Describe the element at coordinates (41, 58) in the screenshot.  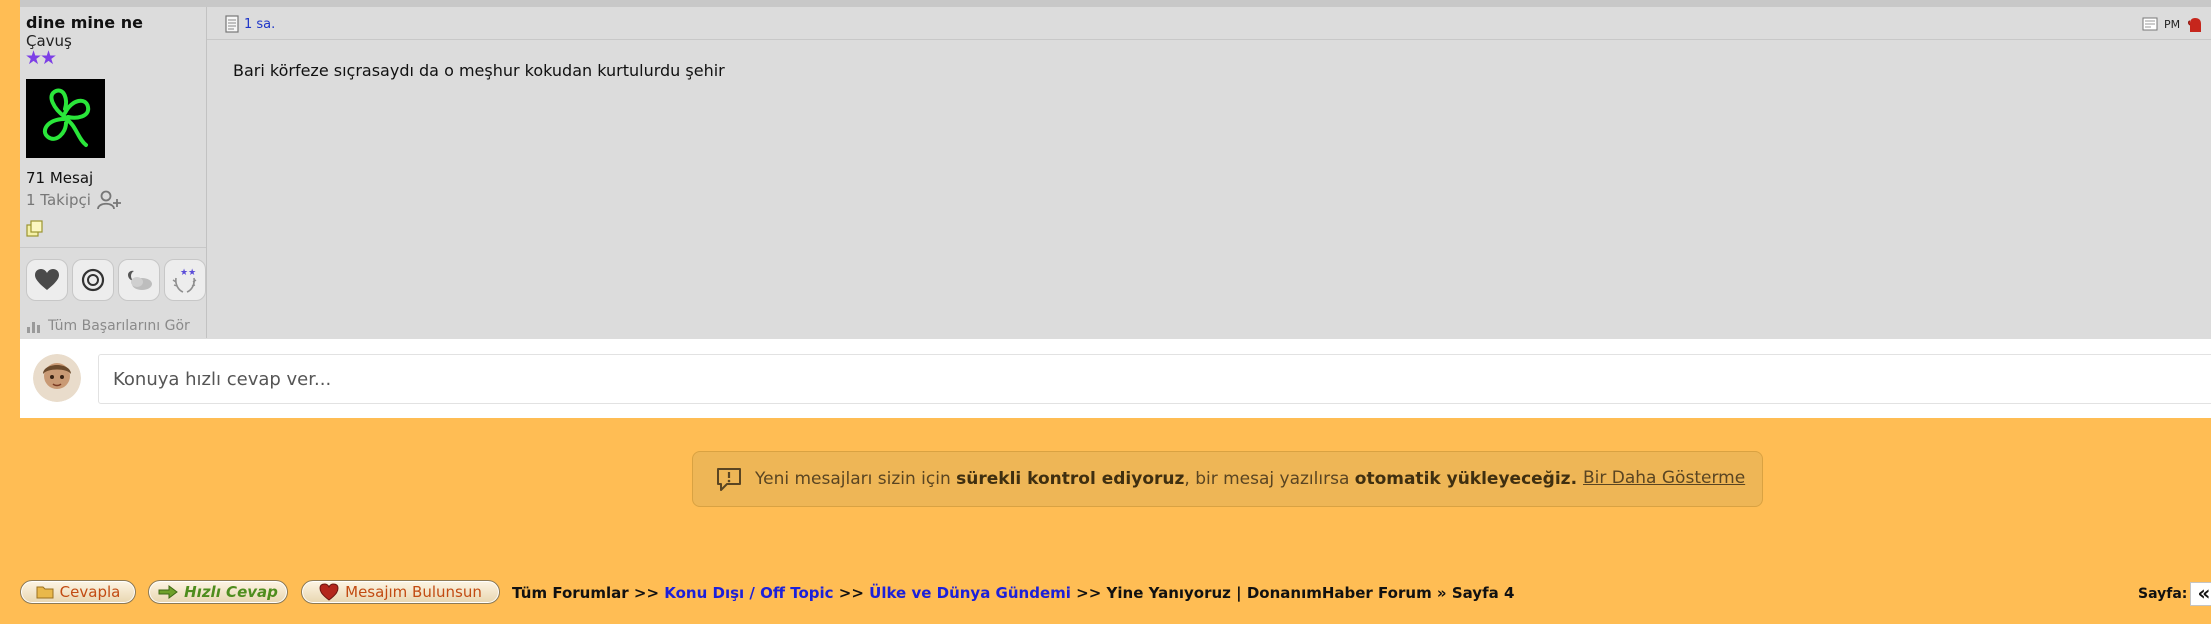
I see `rank-stars-icon: ★★` at that location.